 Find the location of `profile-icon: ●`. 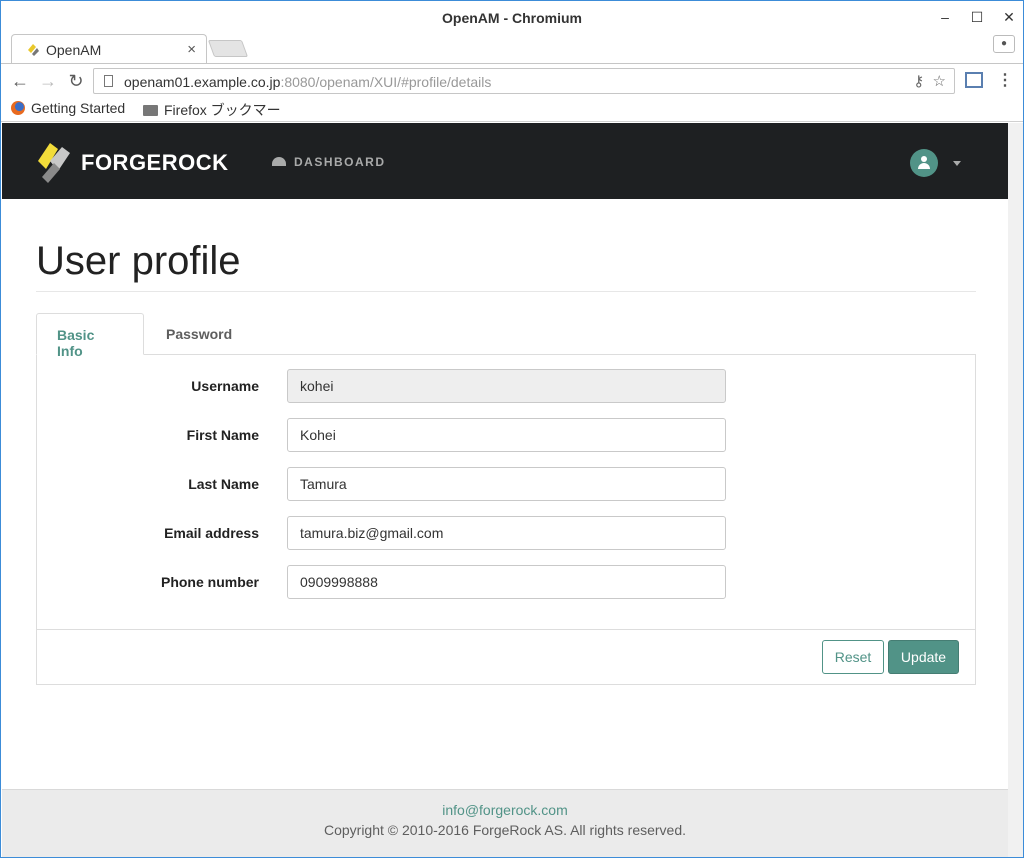

profile-icon: ● is located at coordinates (1004, 44).